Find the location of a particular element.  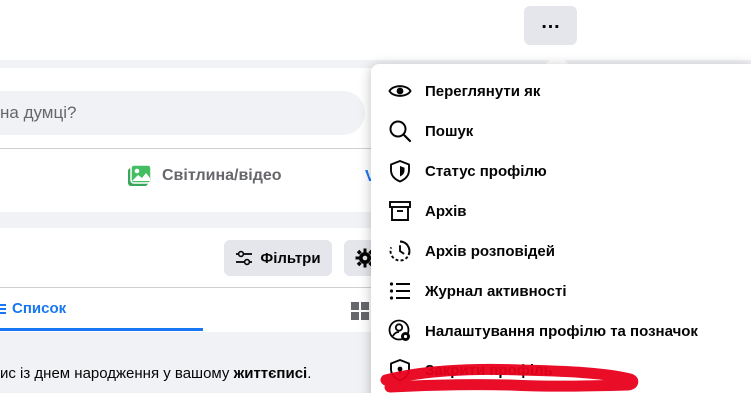

posts-divider is located at coordinates (195, 287).